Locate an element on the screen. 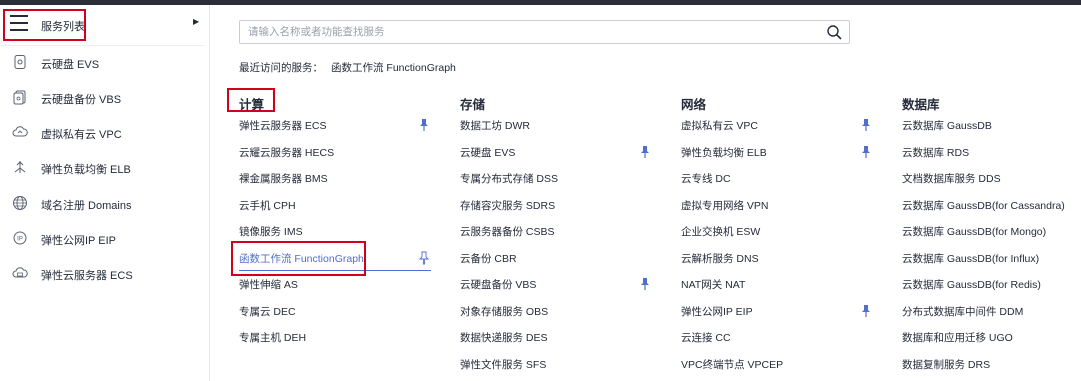  service-name: 数据快递服务 DES is located at coordinates (504, 338).